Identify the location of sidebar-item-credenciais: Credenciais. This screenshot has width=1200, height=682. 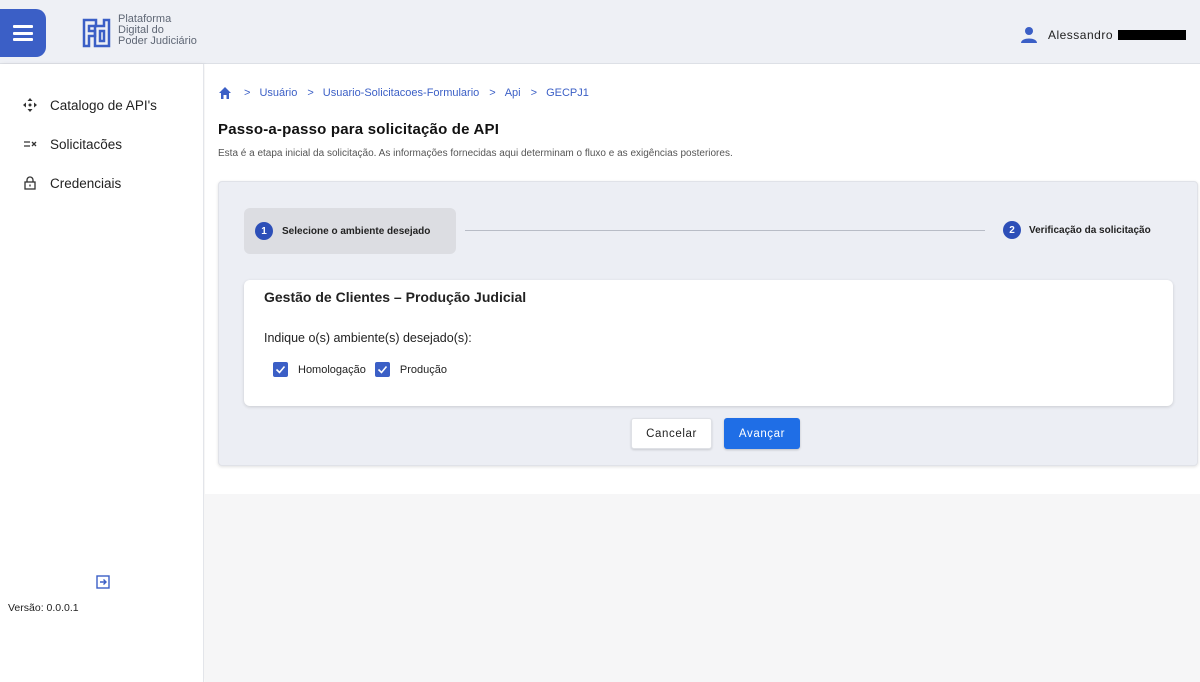
(102, 183).